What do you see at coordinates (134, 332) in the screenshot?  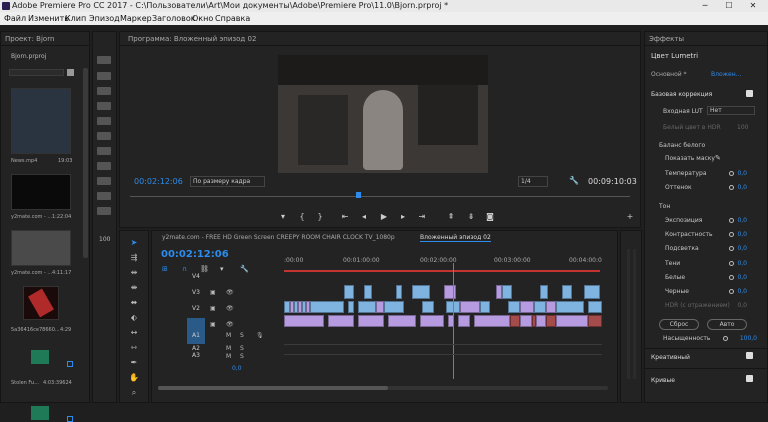 I see `slip-tool-icon: ↔` at bounding box center [134, 332].